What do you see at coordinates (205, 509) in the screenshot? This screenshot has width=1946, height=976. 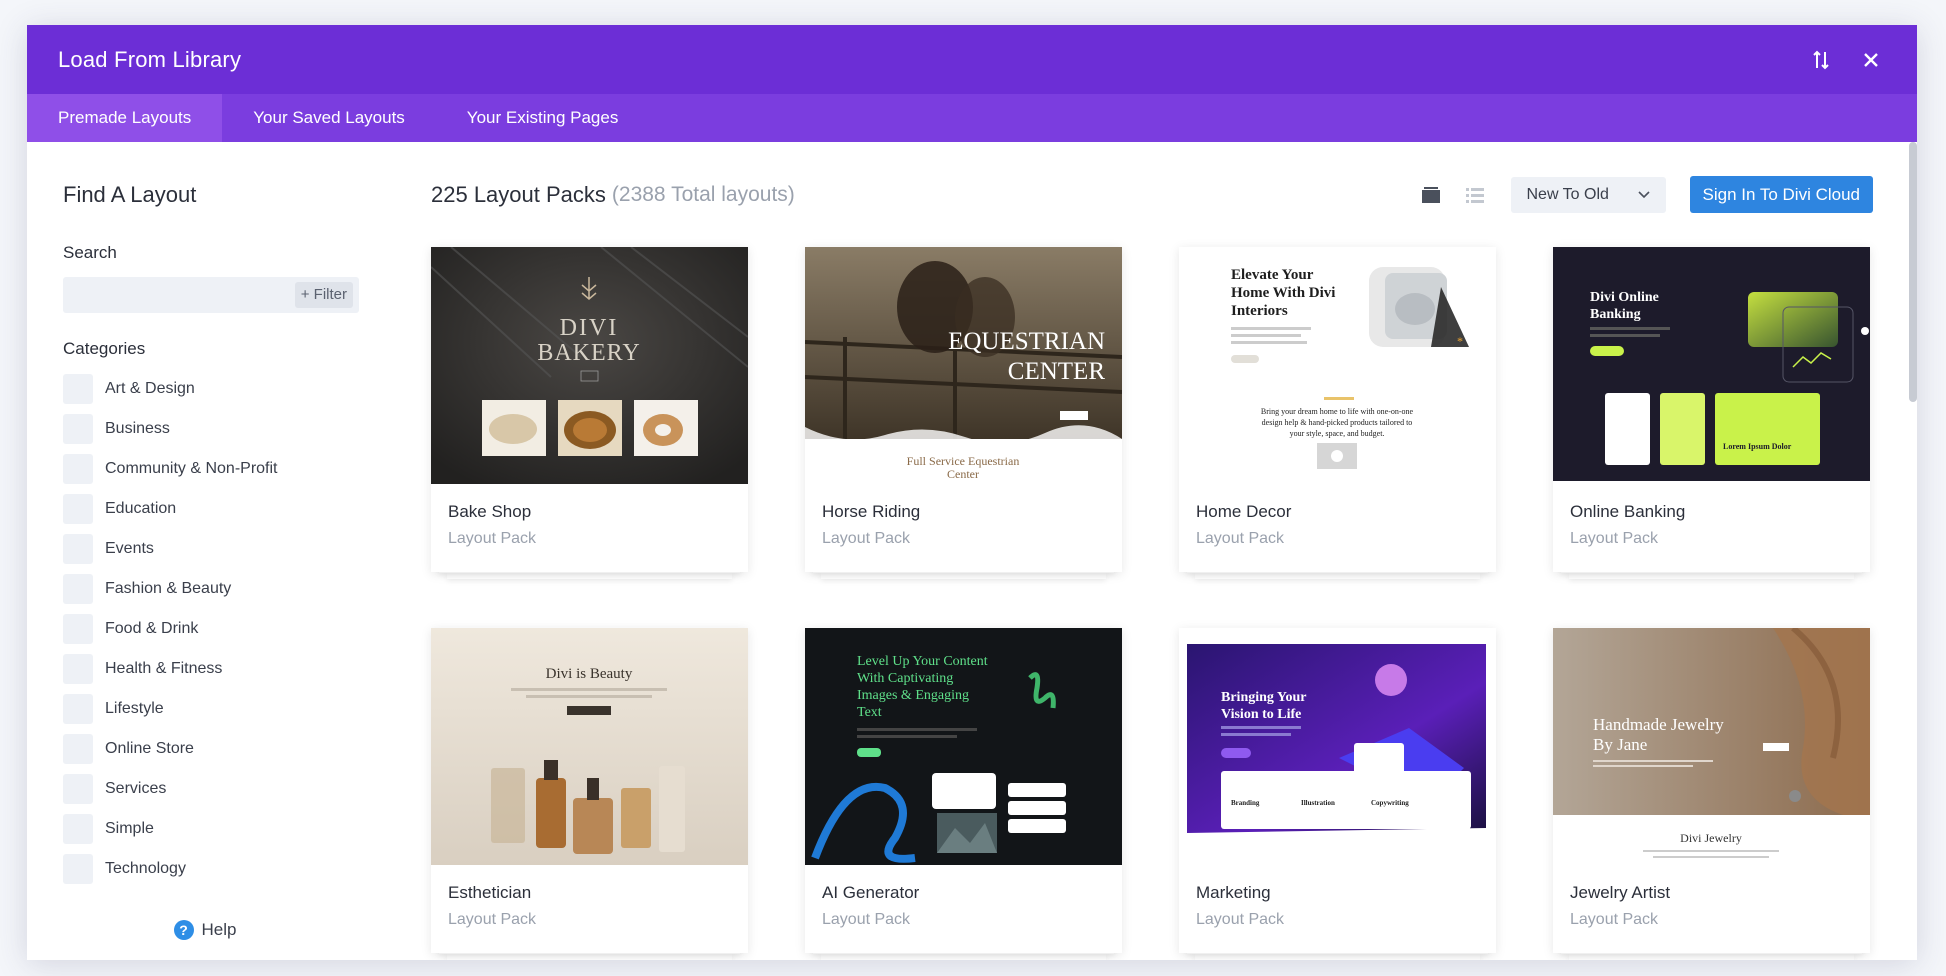 I see `category-item-education: Education` at bounding box center [205, 509].